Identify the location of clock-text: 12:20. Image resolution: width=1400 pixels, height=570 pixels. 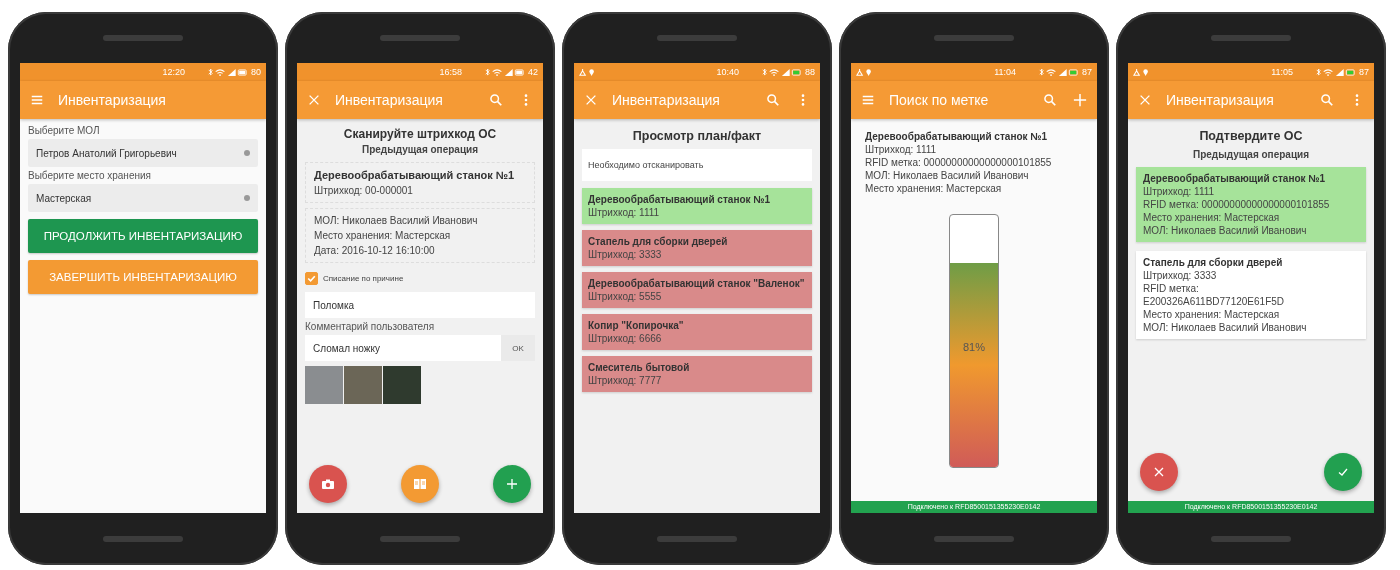
(173, 72).